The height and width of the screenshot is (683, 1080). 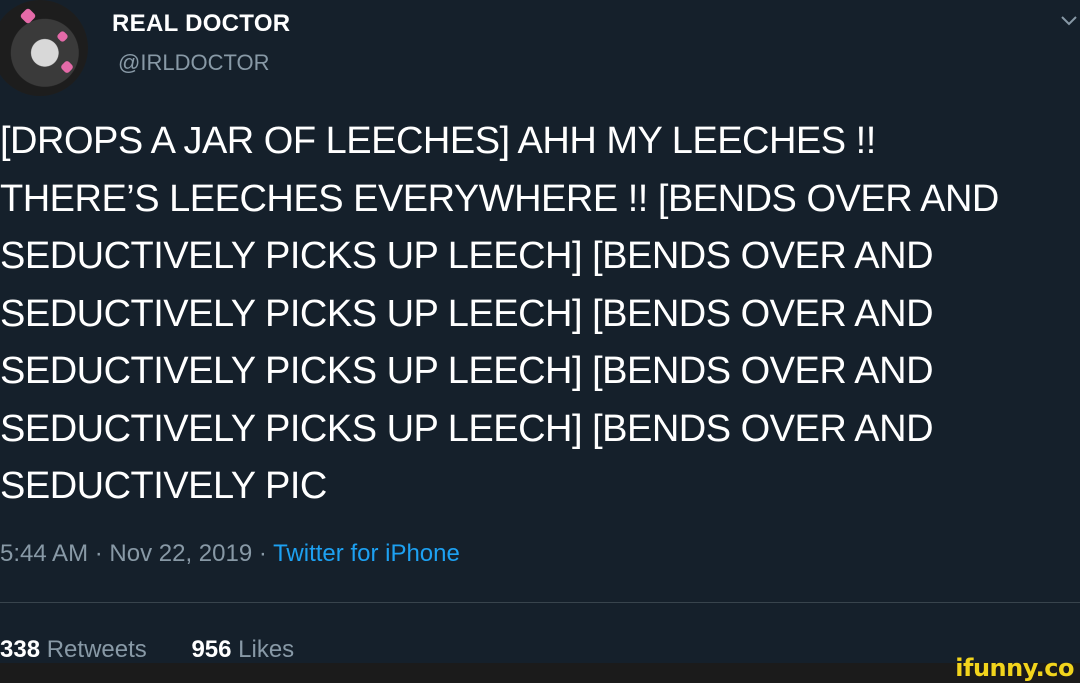 What do you see at coordinates (194, 63) in the screenshot?
I see `user-handle: @IRLDOCTOR` at bounding box center [194, 63].